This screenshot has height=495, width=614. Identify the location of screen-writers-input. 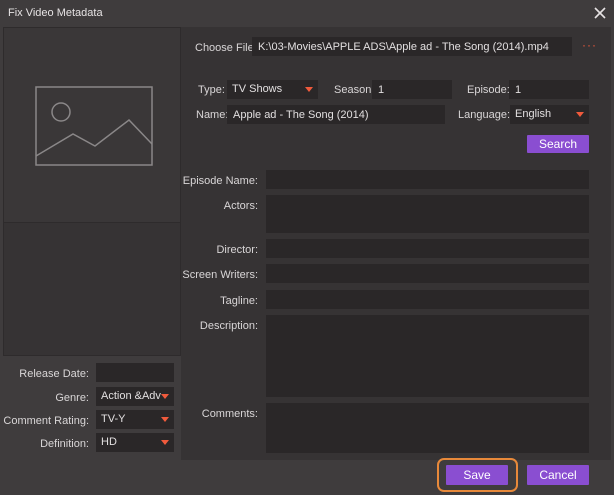
(427, 273).